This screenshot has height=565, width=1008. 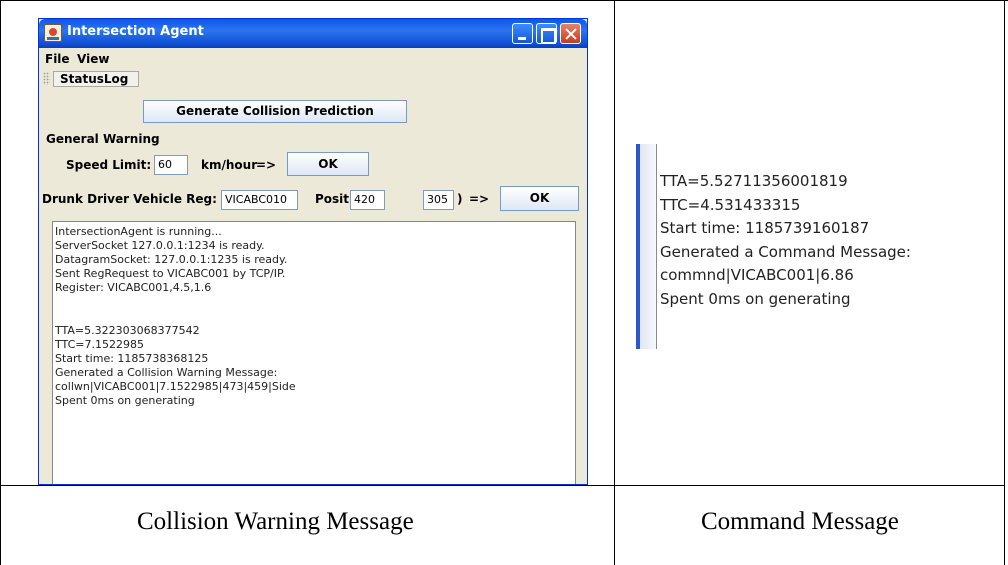 What do you see at coordinates (0, 282) in the screenshot?
I see `figure-border-left` at bounding box center [0, 282].